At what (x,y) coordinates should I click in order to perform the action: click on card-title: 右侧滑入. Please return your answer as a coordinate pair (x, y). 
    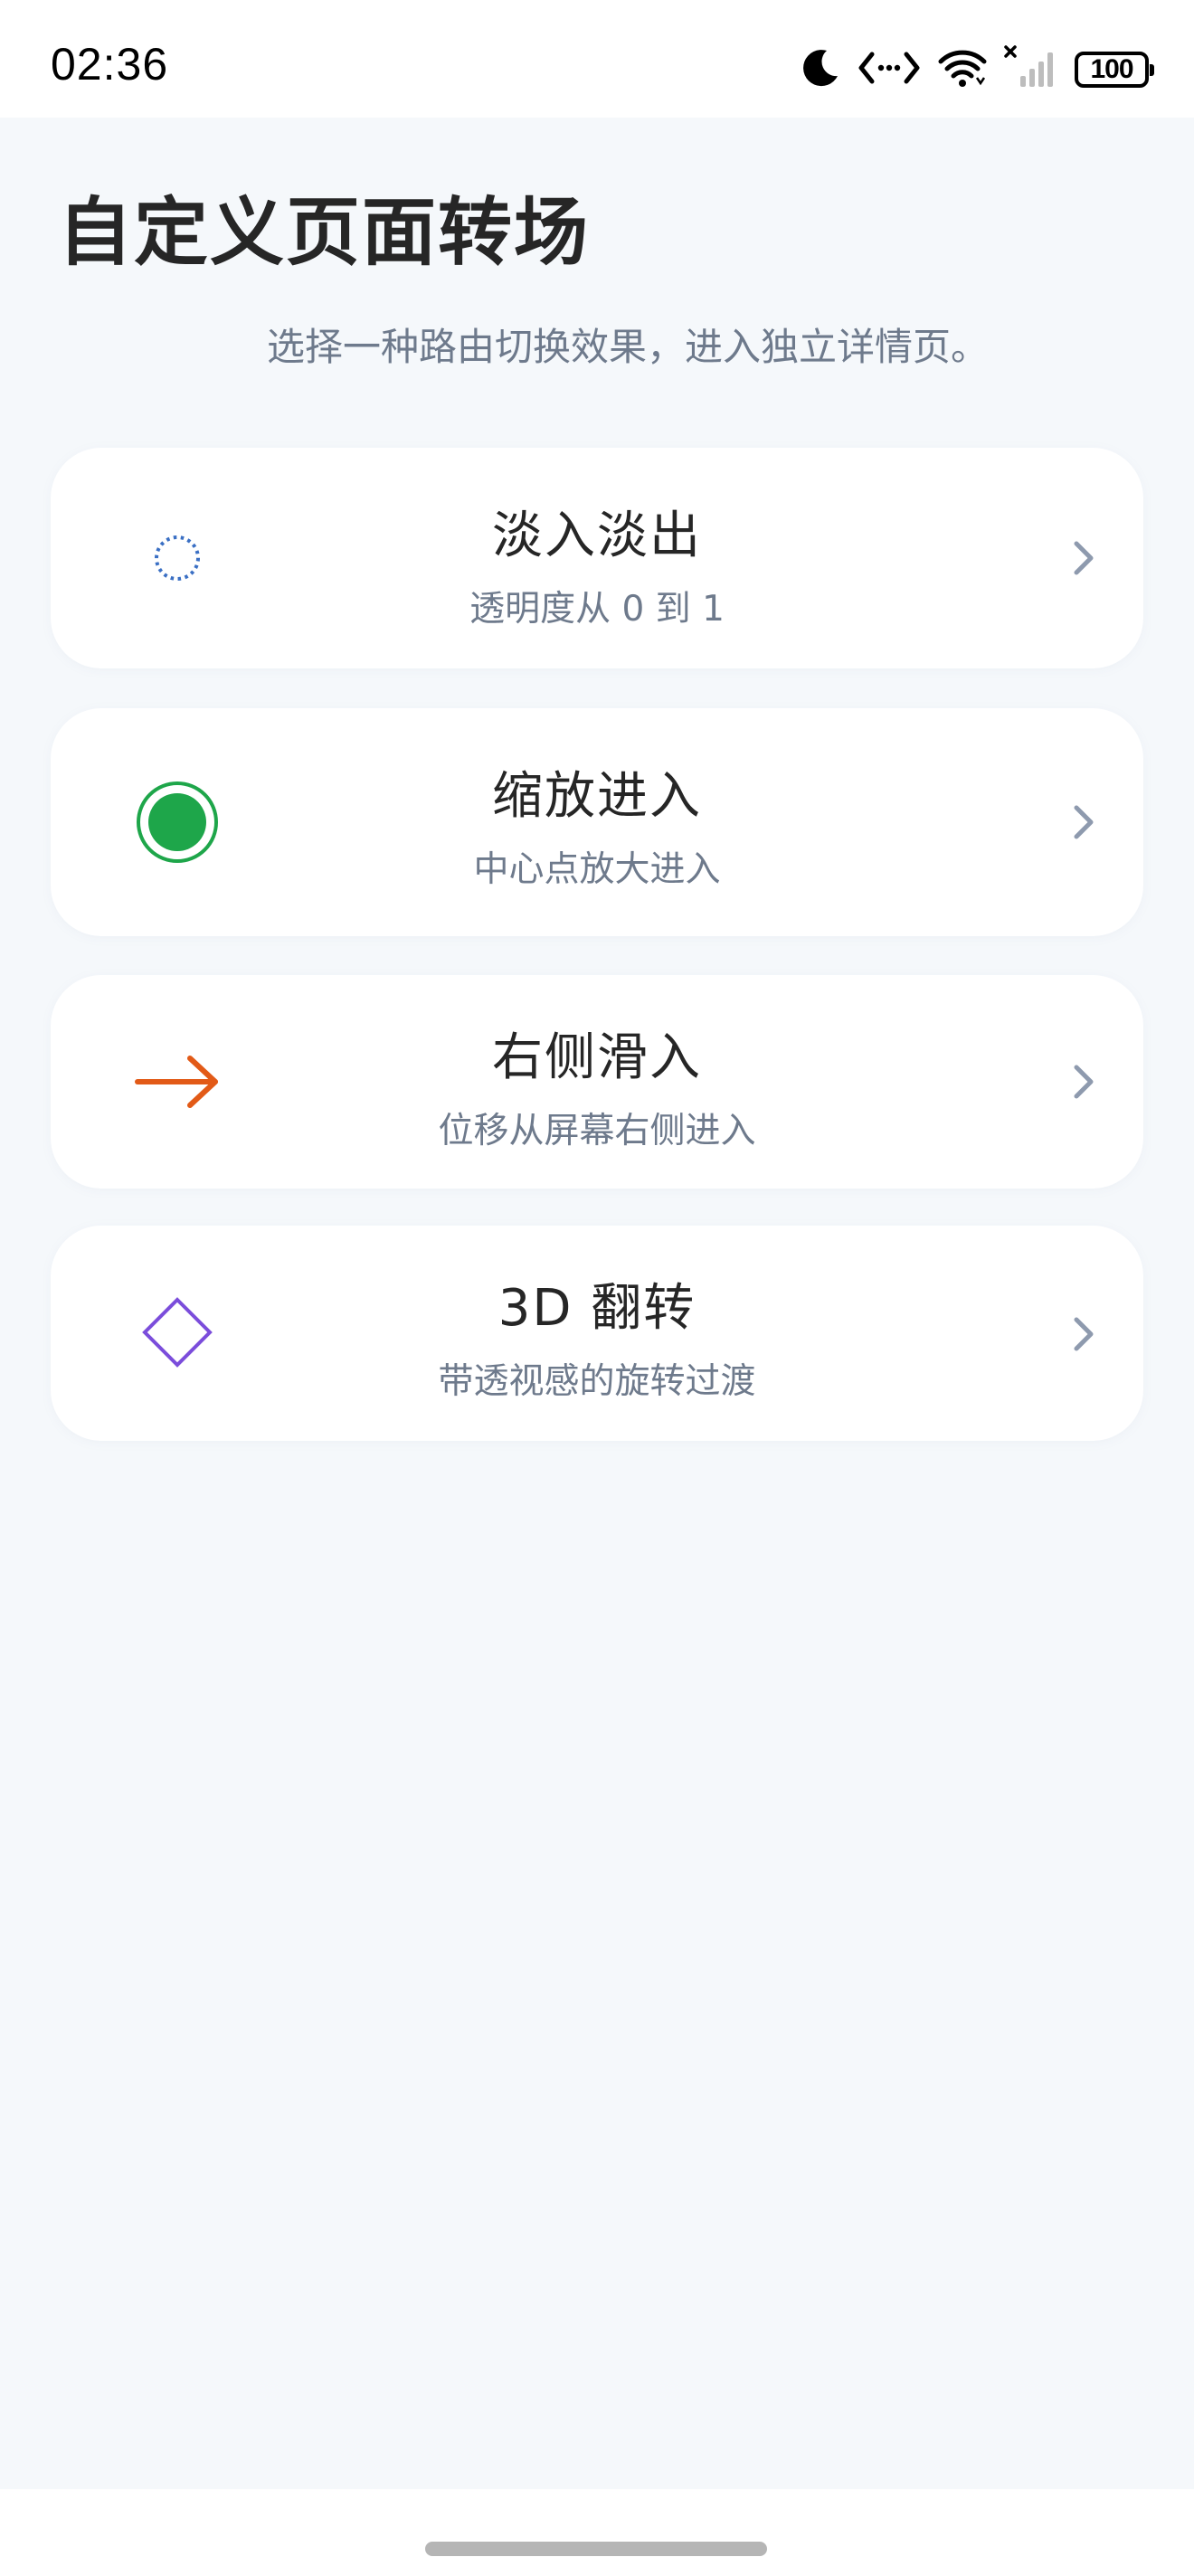
    Looking at the image, I should click on (597, 1057).